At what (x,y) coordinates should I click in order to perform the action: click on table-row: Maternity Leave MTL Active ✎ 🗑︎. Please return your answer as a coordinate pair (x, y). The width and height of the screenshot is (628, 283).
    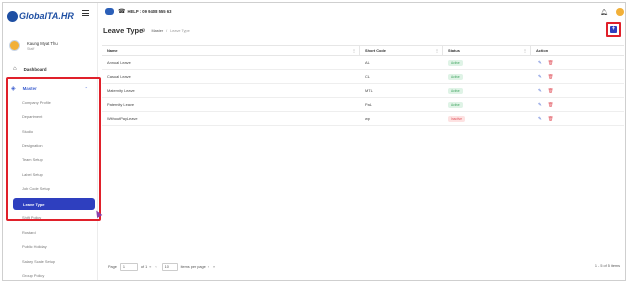
    Looking at the image, I should click on (363, 91).